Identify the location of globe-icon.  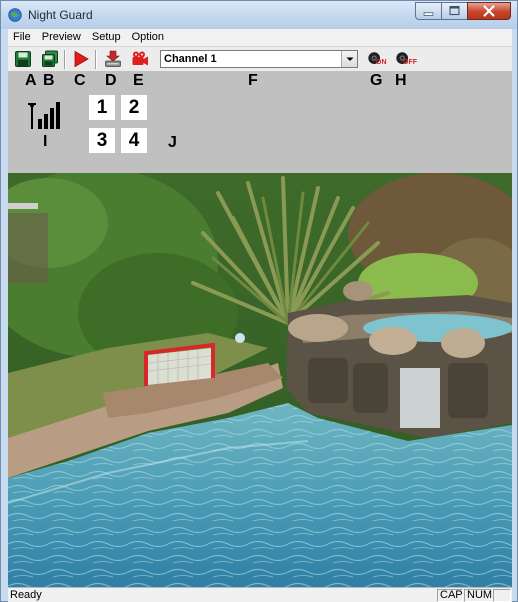
(15, 15).